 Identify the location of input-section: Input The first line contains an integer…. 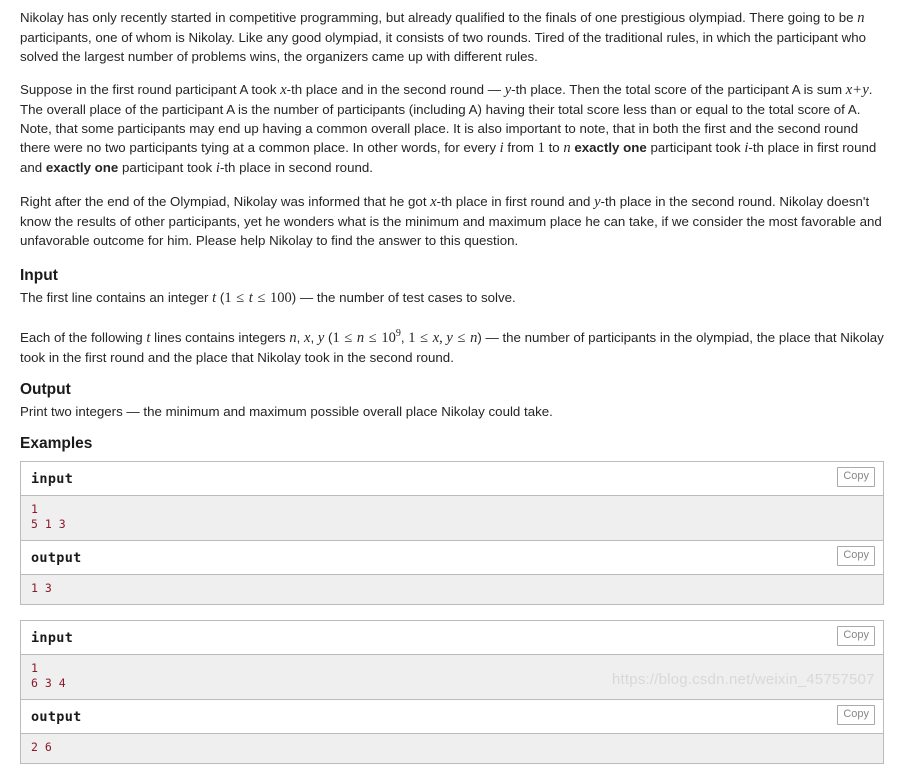
(452, 316).